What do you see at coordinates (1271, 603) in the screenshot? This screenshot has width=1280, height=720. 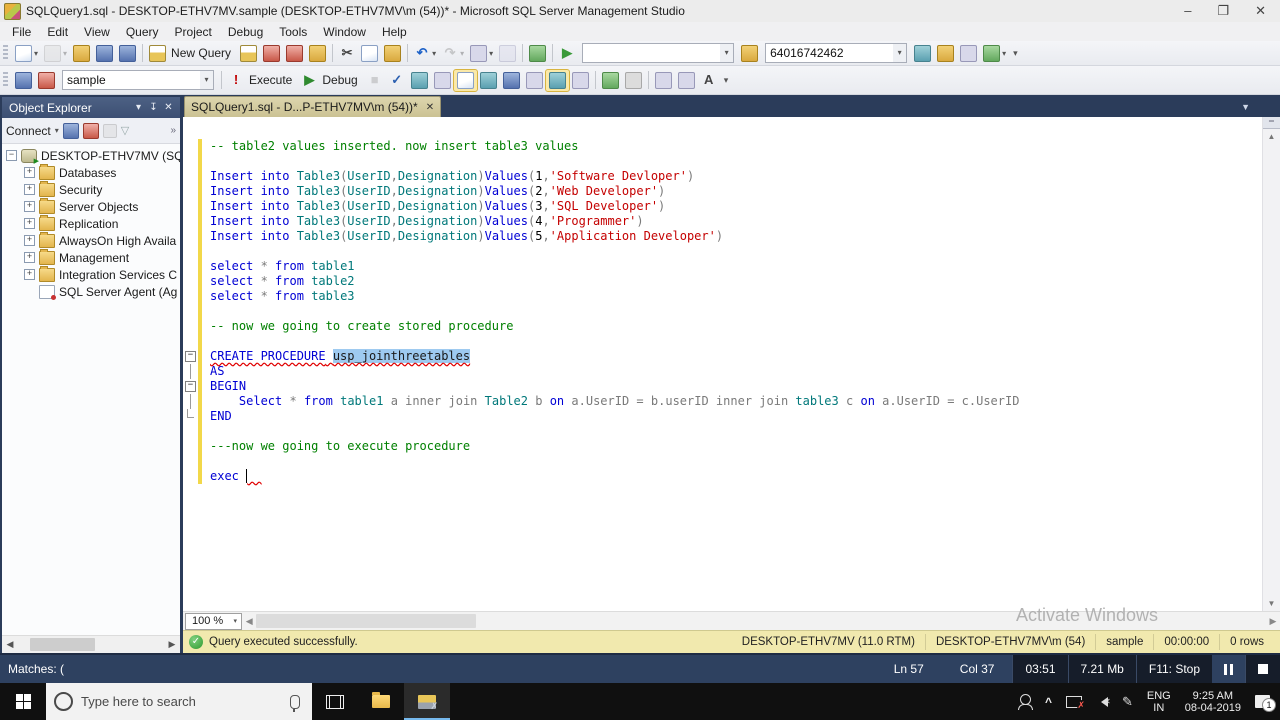 I see `scroll-down-icon: ▼` at bounding box center [1271, 603].